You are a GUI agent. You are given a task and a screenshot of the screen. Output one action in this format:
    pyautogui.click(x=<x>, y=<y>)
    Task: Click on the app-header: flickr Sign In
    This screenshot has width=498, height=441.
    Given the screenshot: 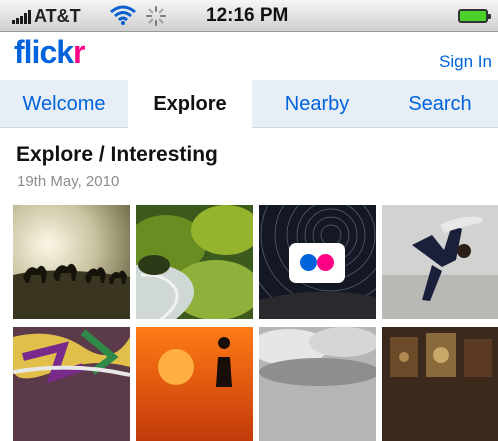 What is the action you would take?
    pyautogui.click(x=249, y=56)
    